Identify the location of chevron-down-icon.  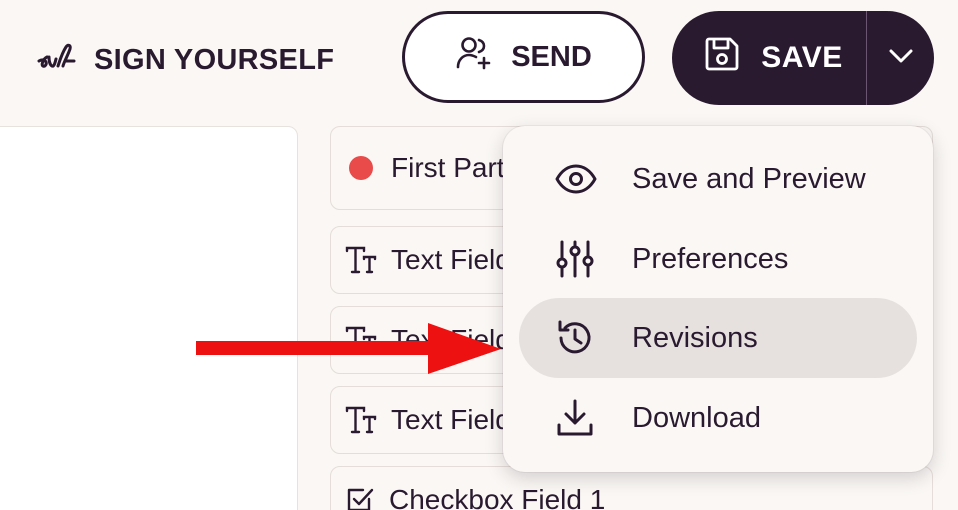
(901, 58).